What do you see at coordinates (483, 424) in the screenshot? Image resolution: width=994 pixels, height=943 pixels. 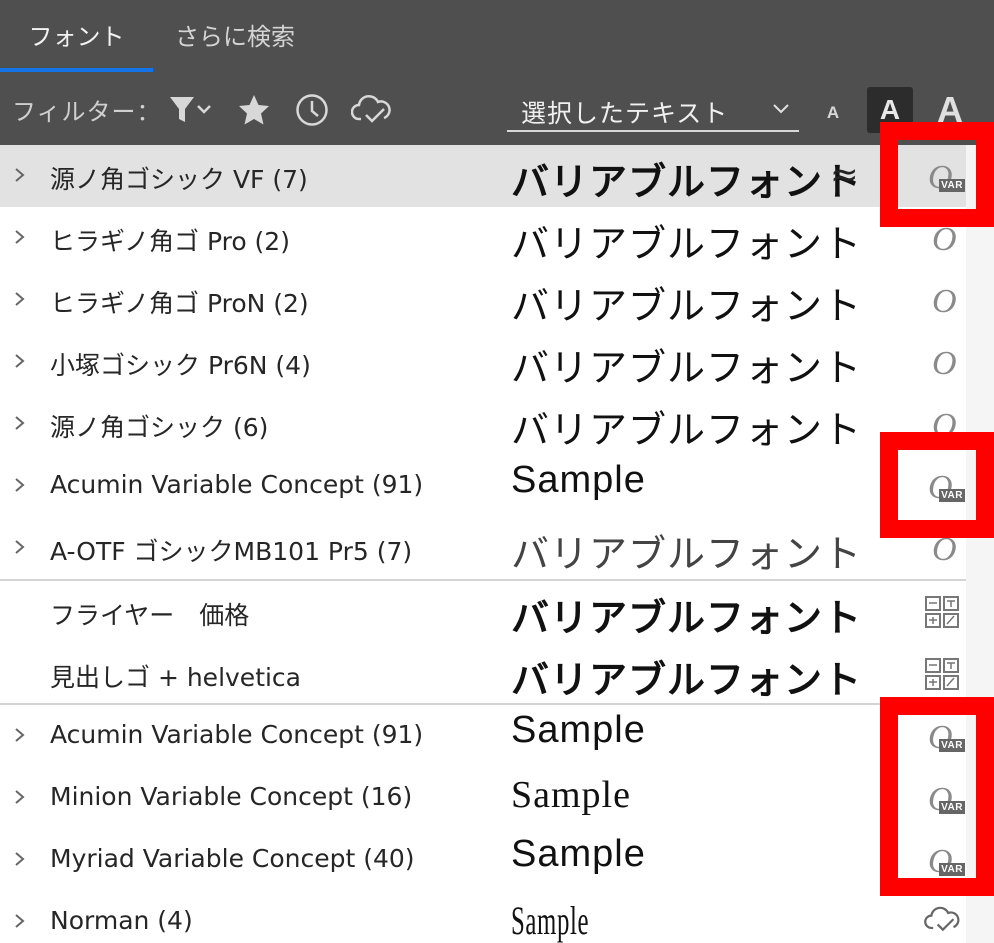 I see `font-row: 源ノ角ゴシック (6) バリアブルフォント O` at bounding box center [483, 424].